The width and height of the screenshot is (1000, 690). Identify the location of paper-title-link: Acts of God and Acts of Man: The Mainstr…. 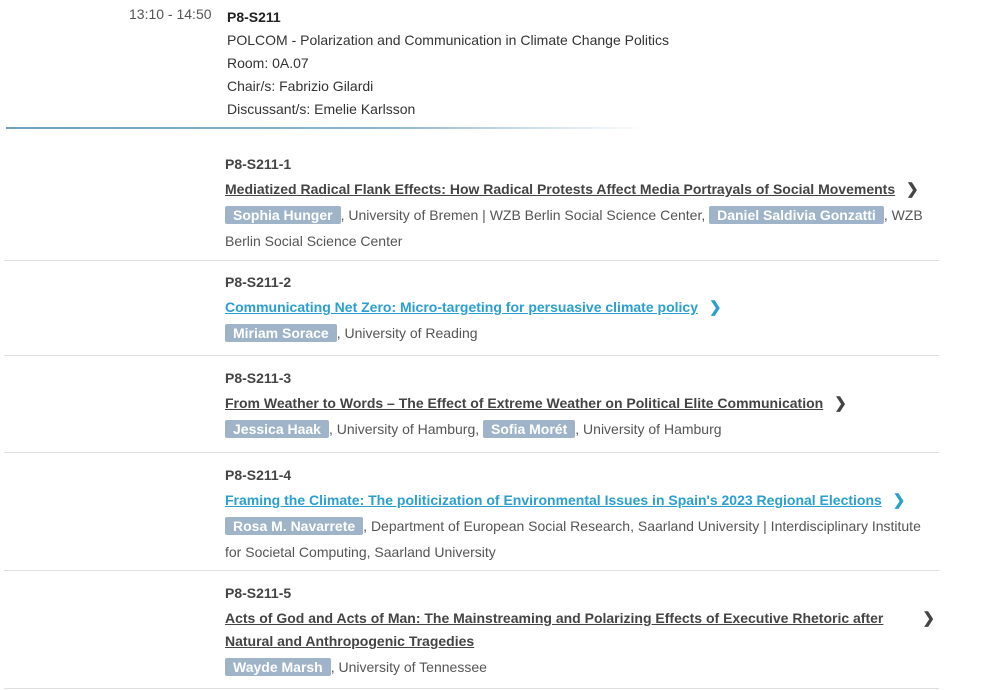
(569, 630).